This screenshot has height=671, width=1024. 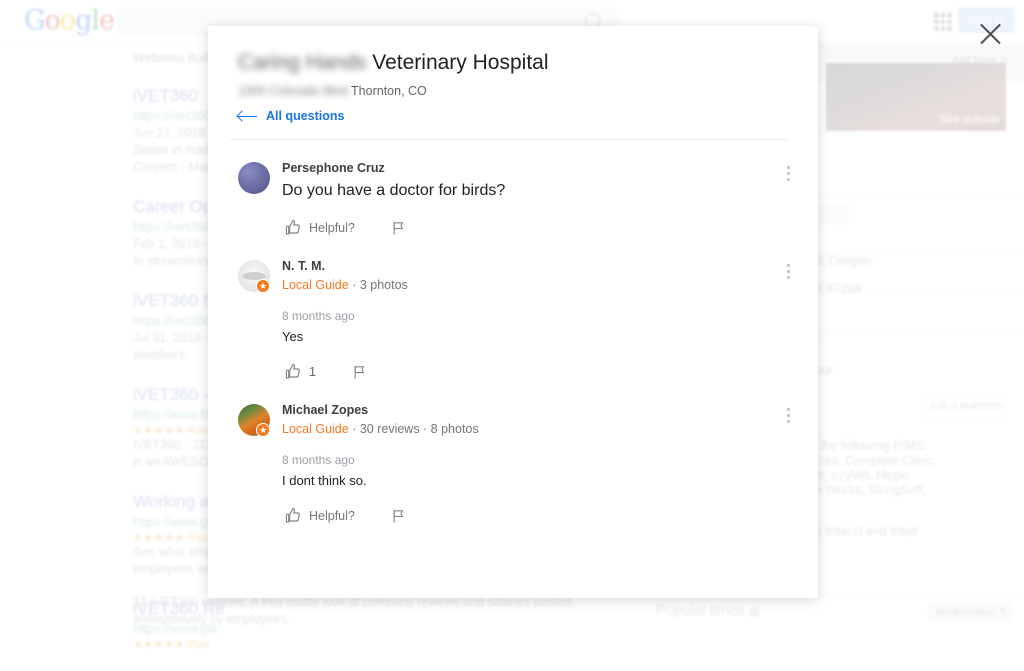 What do you see at coordinates (293, 336) in the screenshot?
I see `answer-text: Yes` at bounding box center [293, 336].